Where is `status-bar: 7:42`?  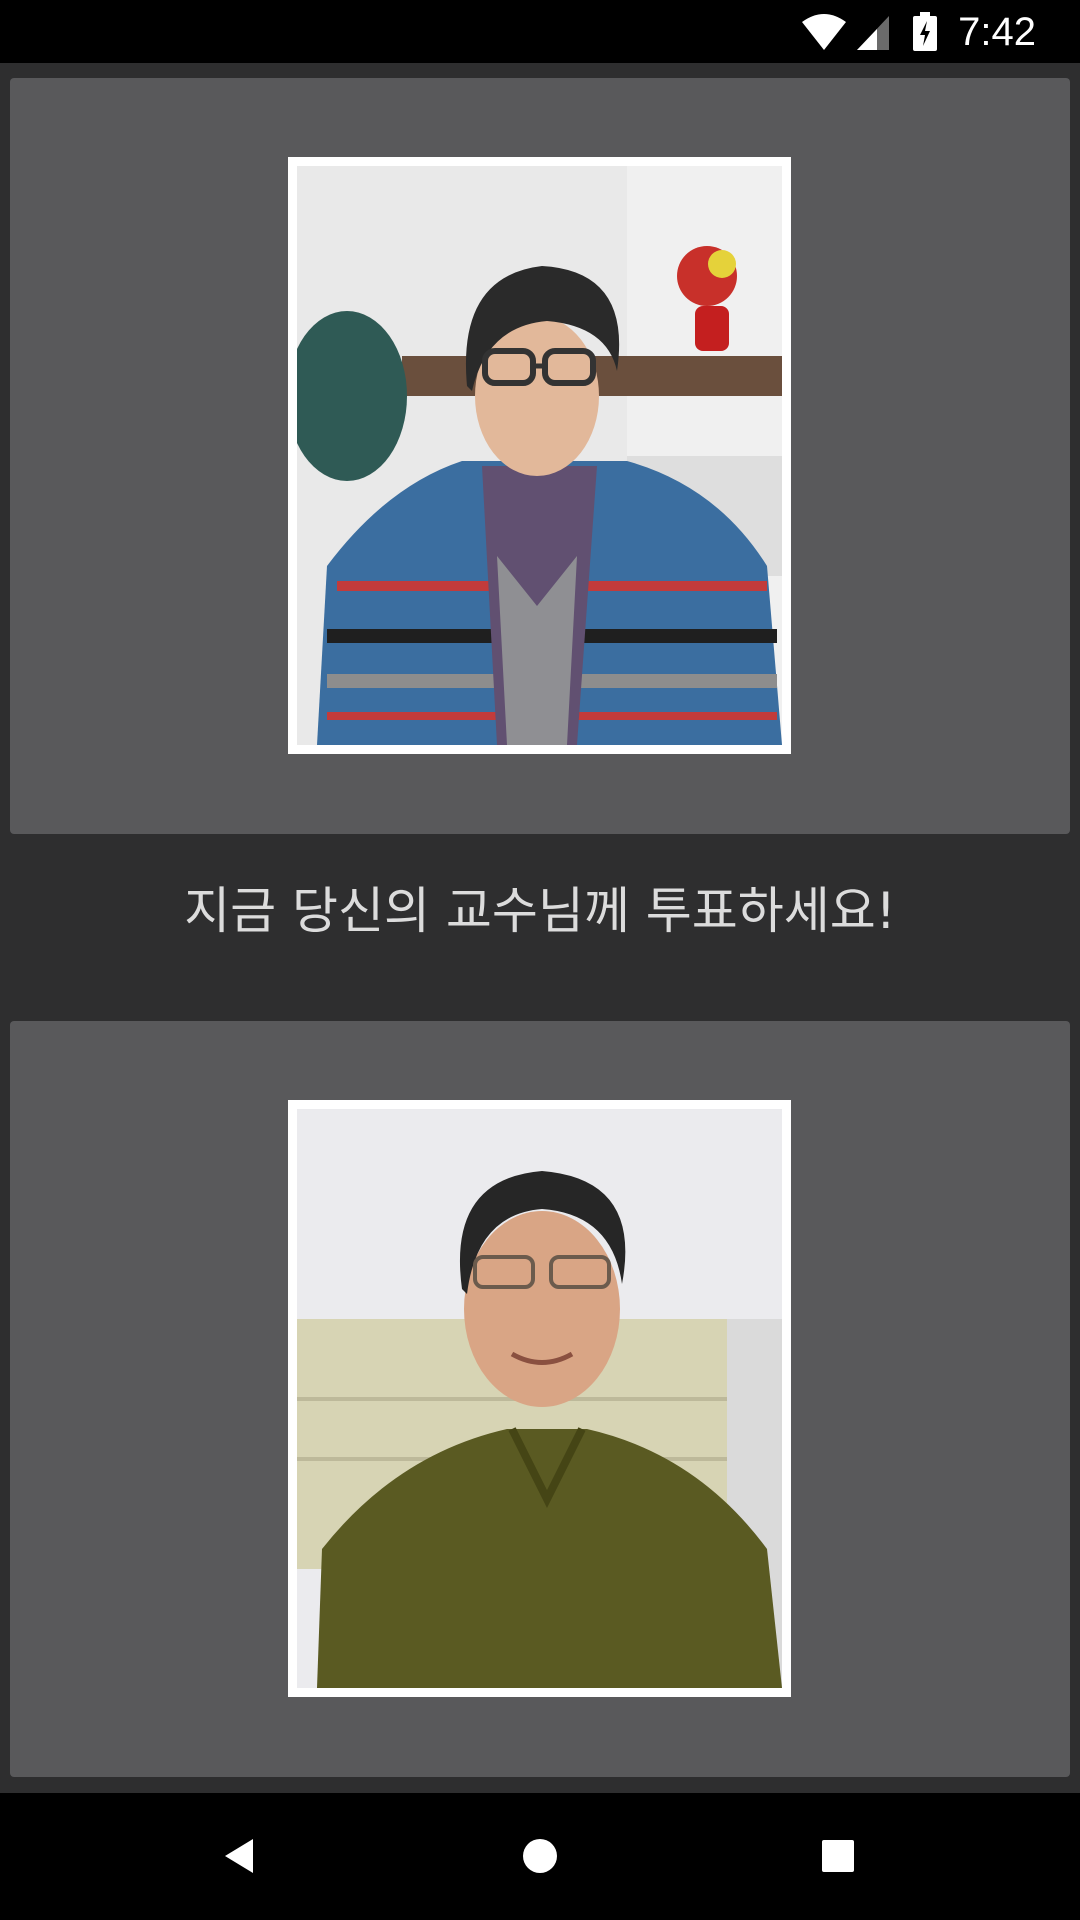 status-bar: 7:42 is located at coordinates (540, 31).